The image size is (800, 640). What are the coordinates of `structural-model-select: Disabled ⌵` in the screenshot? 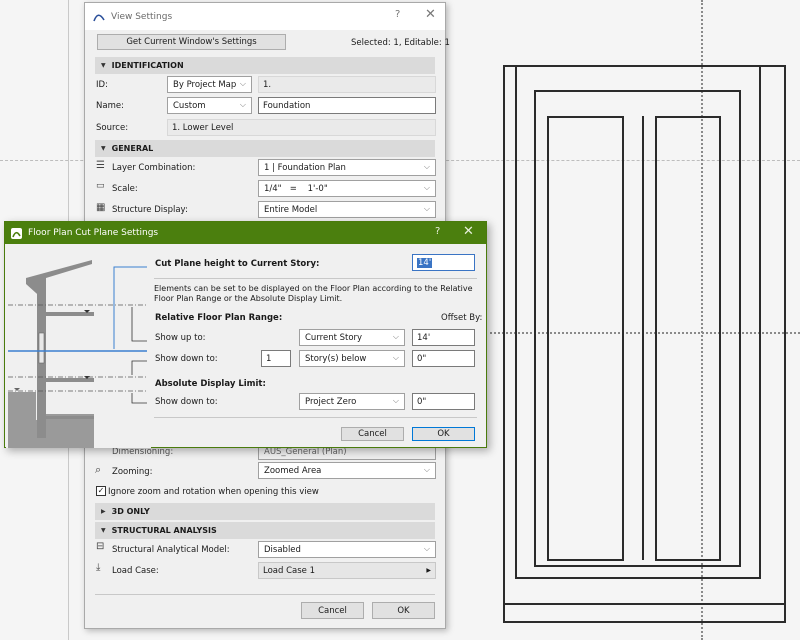 It's located at (347, 549).